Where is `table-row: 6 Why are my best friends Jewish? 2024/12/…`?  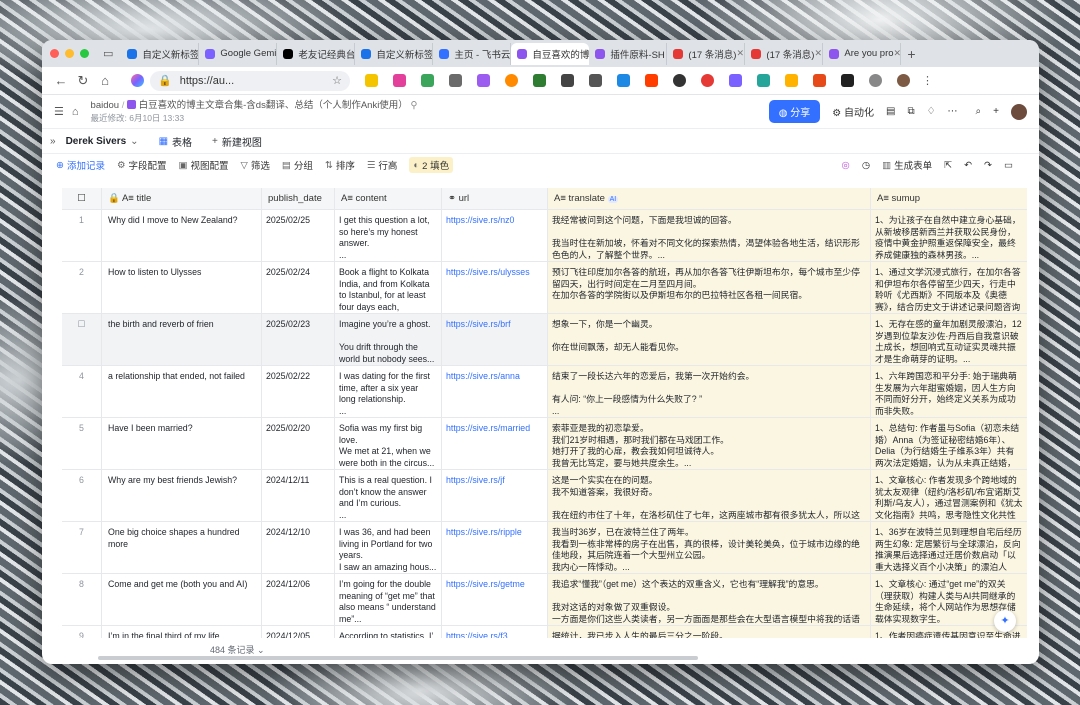
table-row: 6 Why are my best friends Jewish? 2024/12/… is located at coordinates (544, 496).